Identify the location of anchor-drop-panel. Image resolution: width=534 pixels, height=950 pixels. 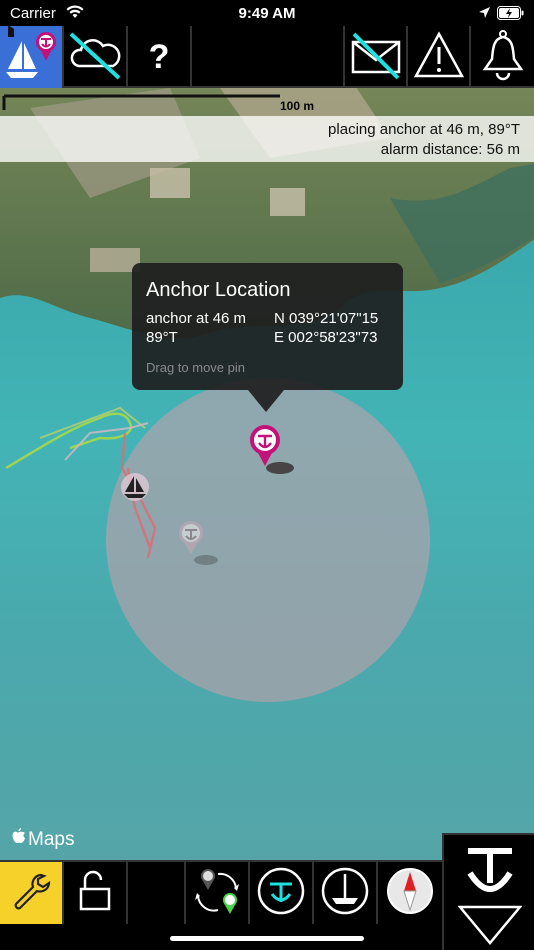
(488, 891).